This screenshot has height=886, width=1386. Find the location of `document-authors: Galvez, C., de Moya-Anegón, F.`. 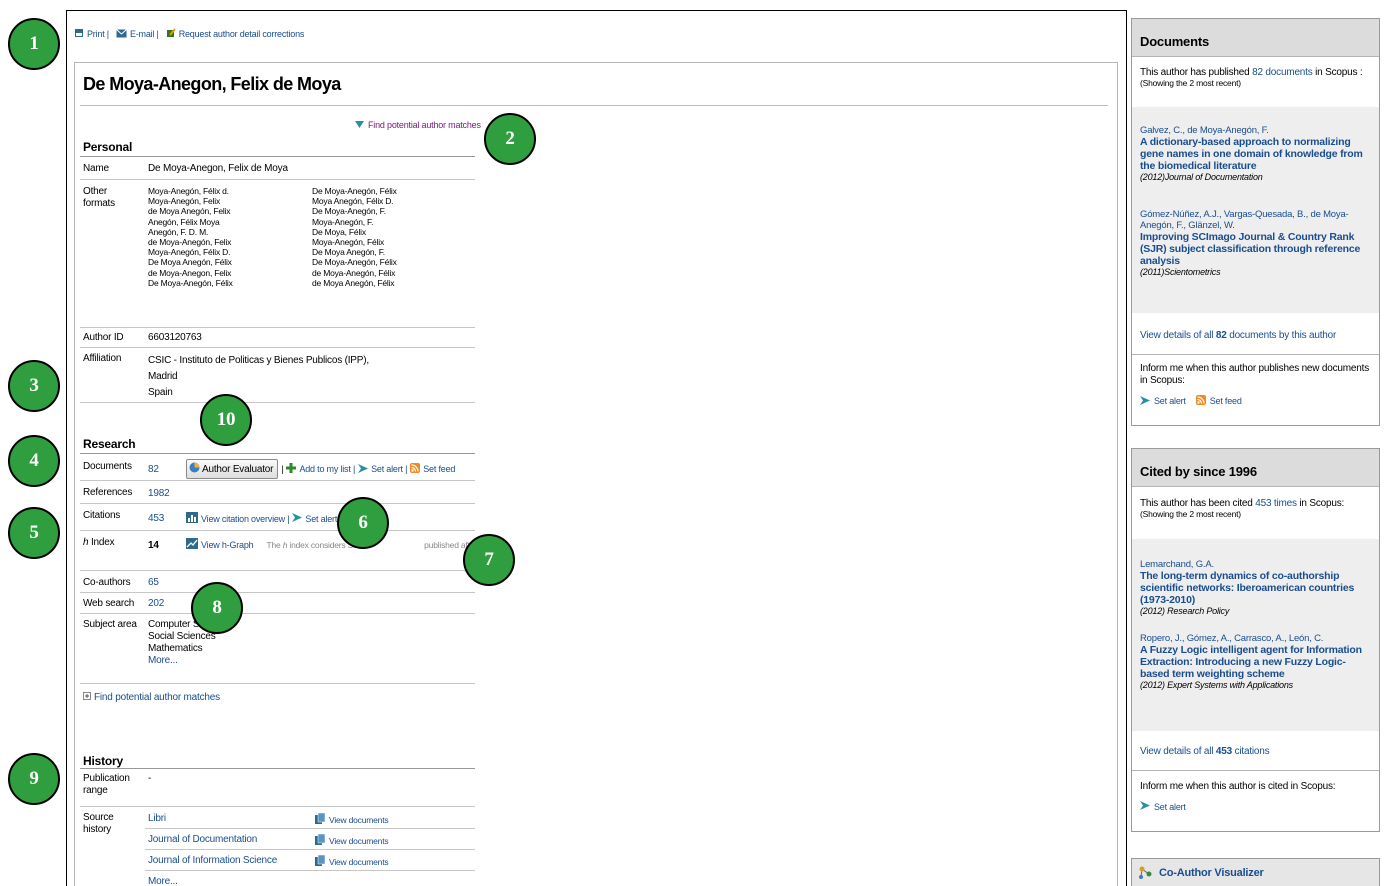

document-authors: Galvez, C., de Moya-Anegón, F. is located at coordinates (1255, 130).